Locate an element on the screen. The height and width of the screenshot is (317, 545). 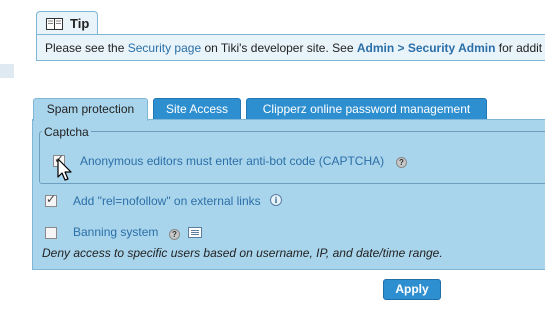
tip-text-suffix: for addit is located at coordinates (519, 48).